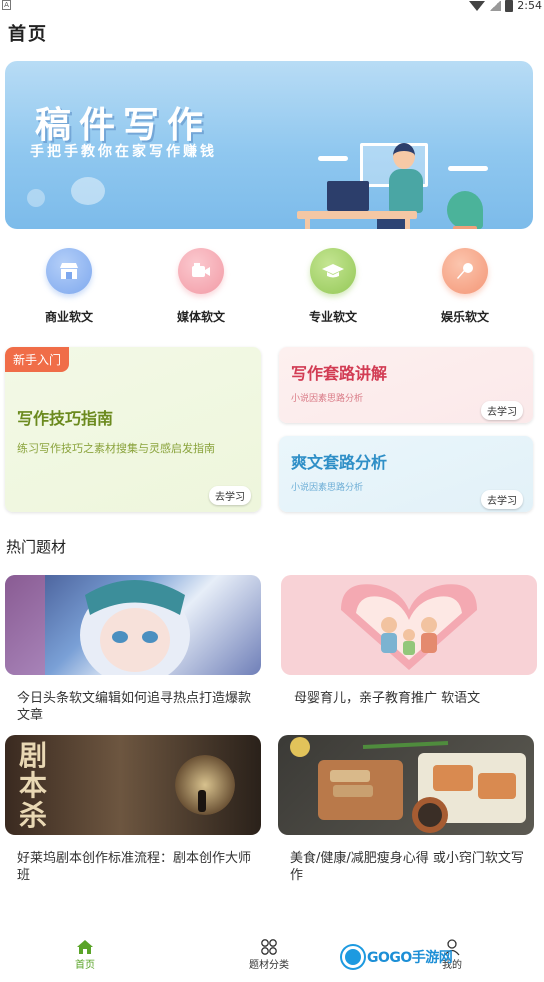 This screenshot has height=982, width=544. What do you see at coordinates (135, 867) in the screenshot?
I see `topic-title: 好莱坞剧本创作标准流程：剧本创作大师班` at bounding box center [135, 867].